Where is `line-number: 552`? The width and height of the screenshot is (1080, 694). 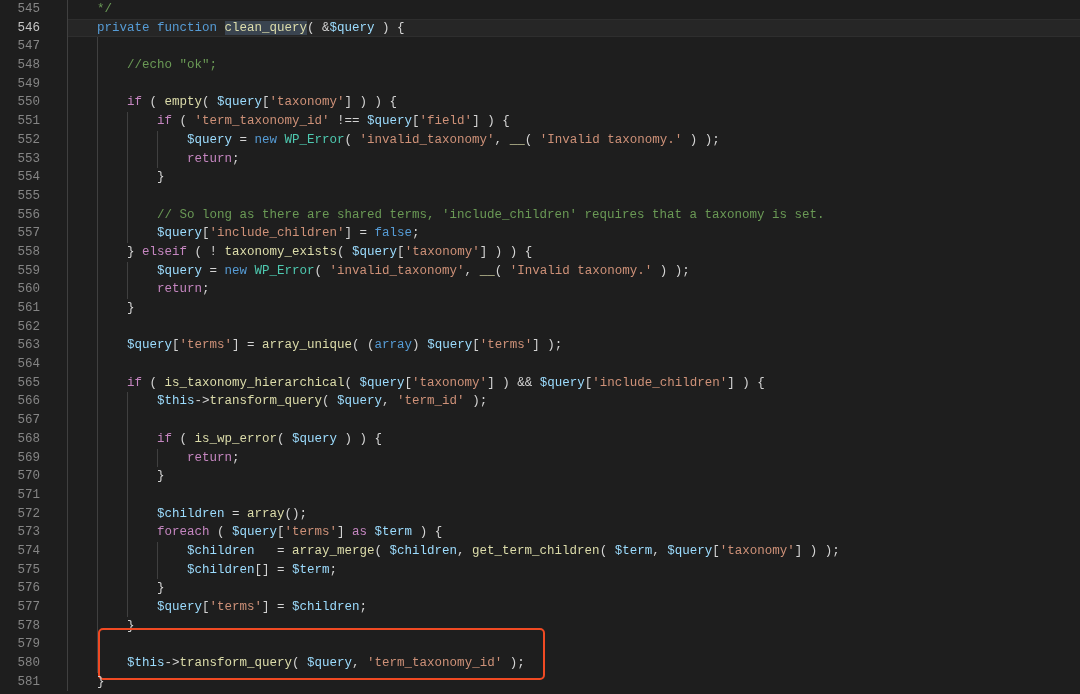
line-number: 552 is located at coordinates (28, 140).